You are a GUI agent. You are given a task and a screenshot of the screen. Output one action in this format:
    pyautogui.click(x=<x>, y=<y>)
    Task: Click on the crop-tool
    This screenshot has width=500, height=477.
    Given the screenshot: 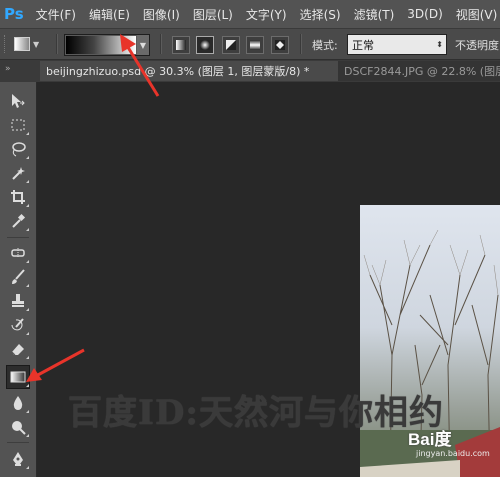 What is the action you would take?
    pyautogui.click(x=18, y=197)
    